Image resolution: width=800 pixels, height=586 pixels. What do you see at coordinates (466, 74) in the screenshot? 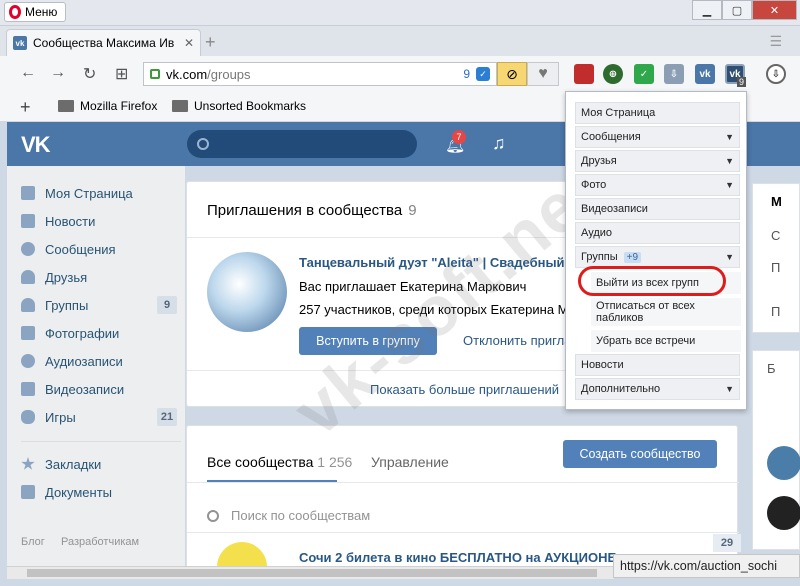
I see `url-badge-count: 9` at bounding box center [466, 74].